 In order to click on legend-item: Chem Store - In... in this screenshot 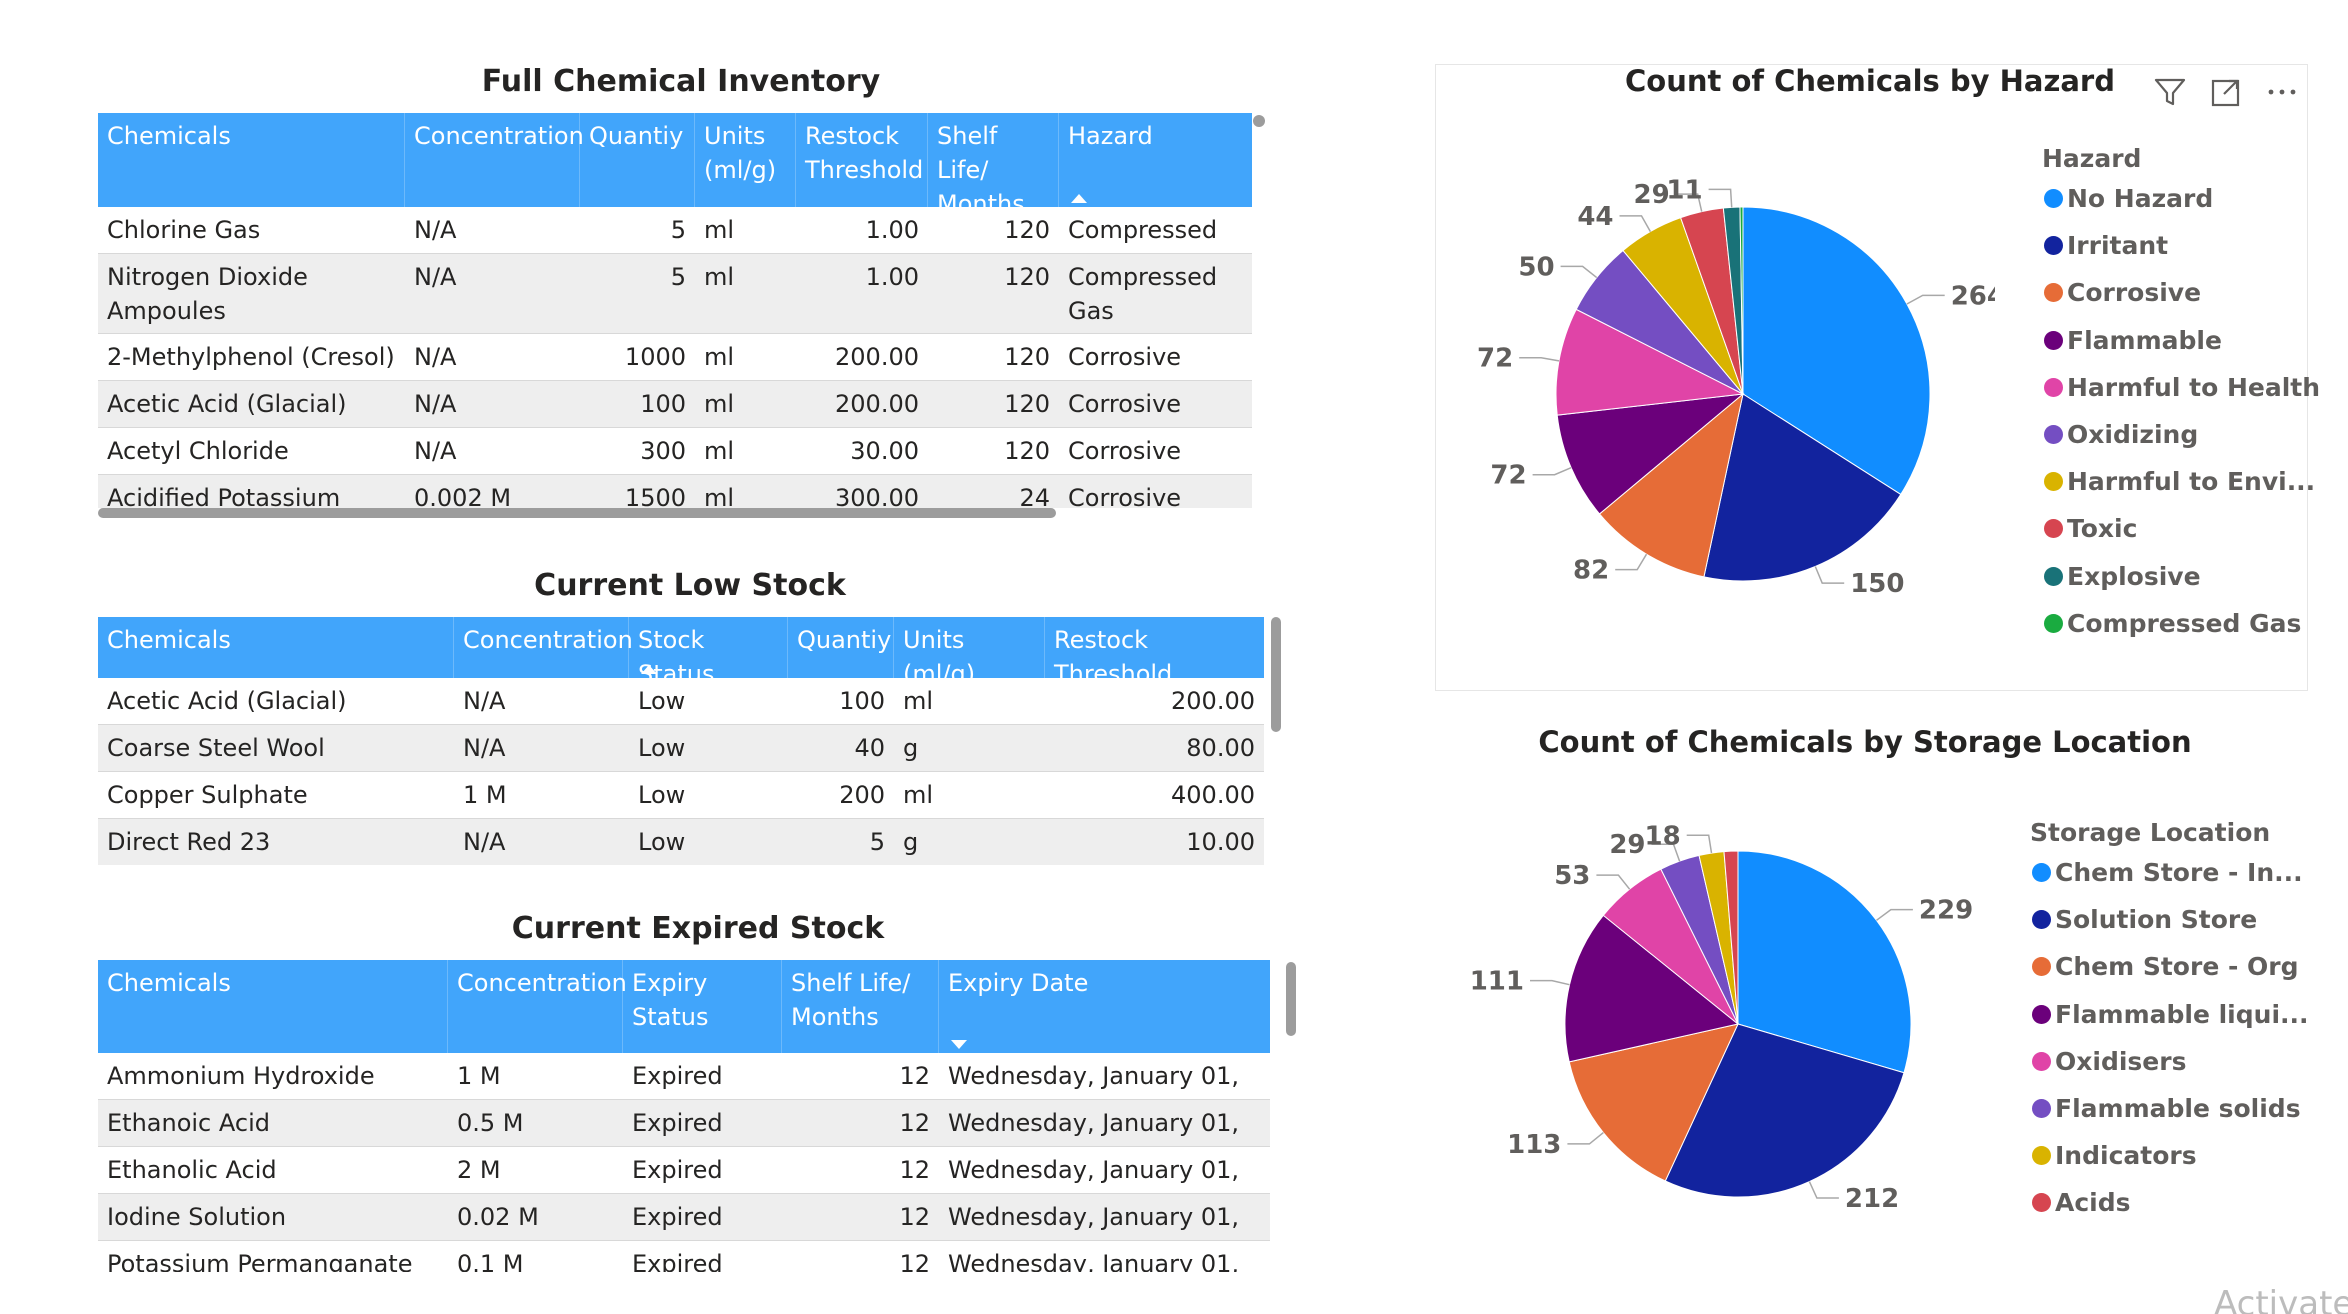, I will do `click(2167, 872)`.